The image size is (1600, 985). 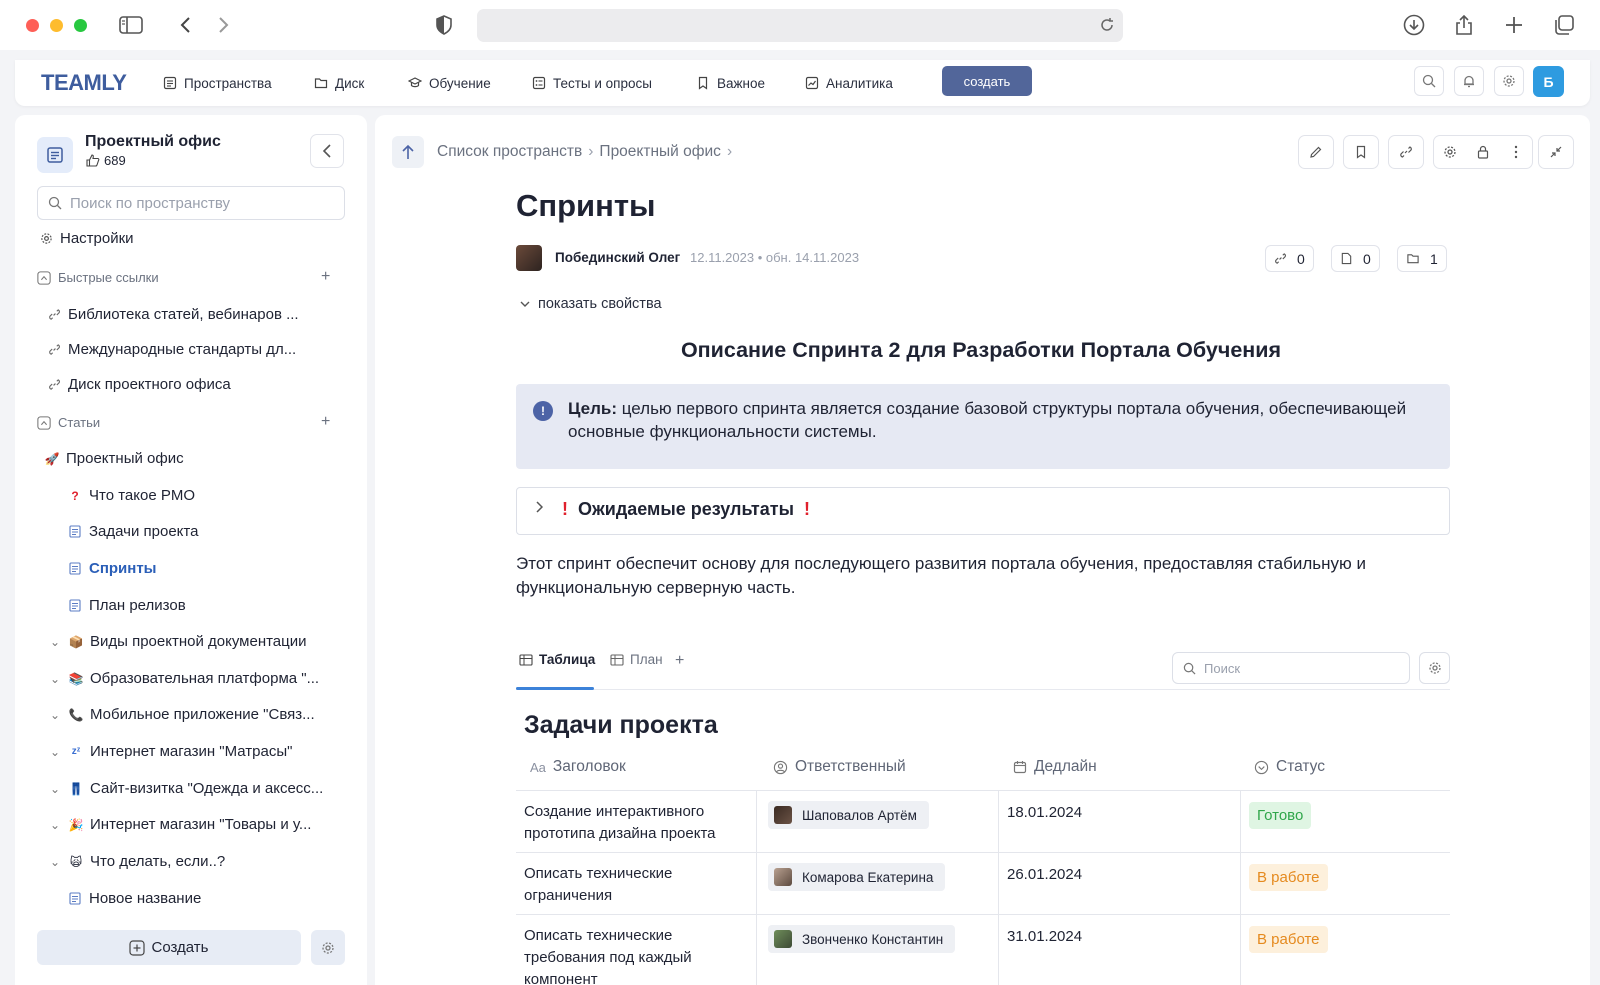 What do you see at coordinates (1289, 258) in the screenshot?
I see `links-count-button: 0` at bounding box center [1289, 258].